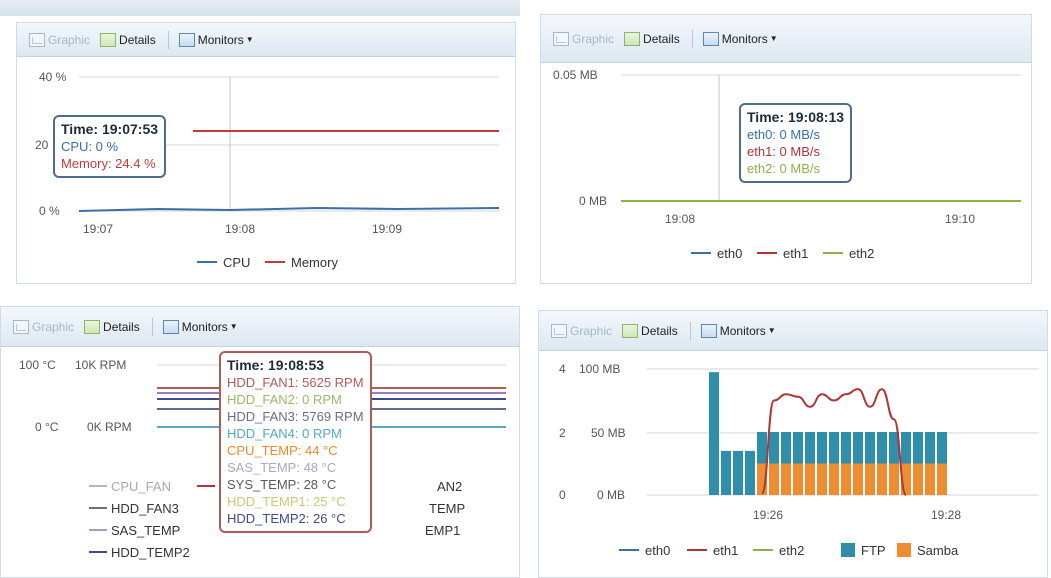 This screenshot has height=578, width=1051. What do you see at coordinates (599, 369) in the screenshot?
I see `y-tick-label-right: 100 MB` at bounding box center [599, 369].